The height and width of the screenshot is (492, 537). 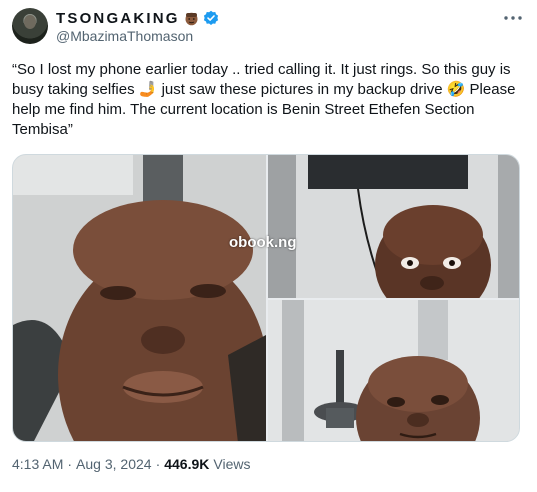 I want to click on tweet-date: Aug 3, 2024, so click(x=114, y=464).